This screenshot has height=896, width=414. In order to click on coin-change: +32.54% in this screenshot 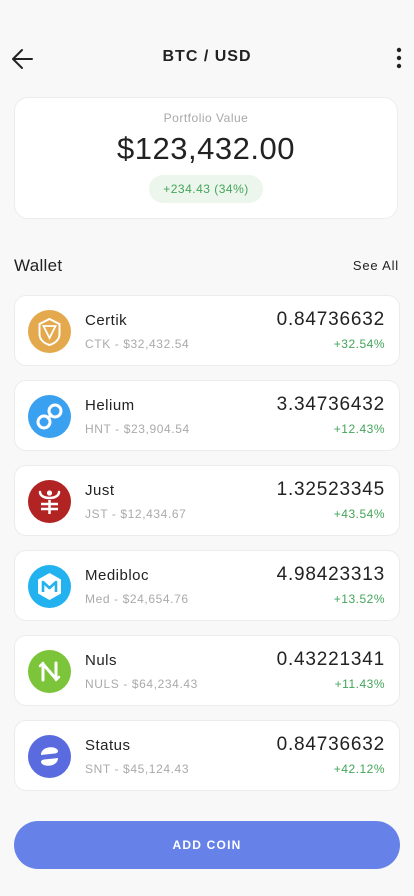, I will do `click(359, 344)`.